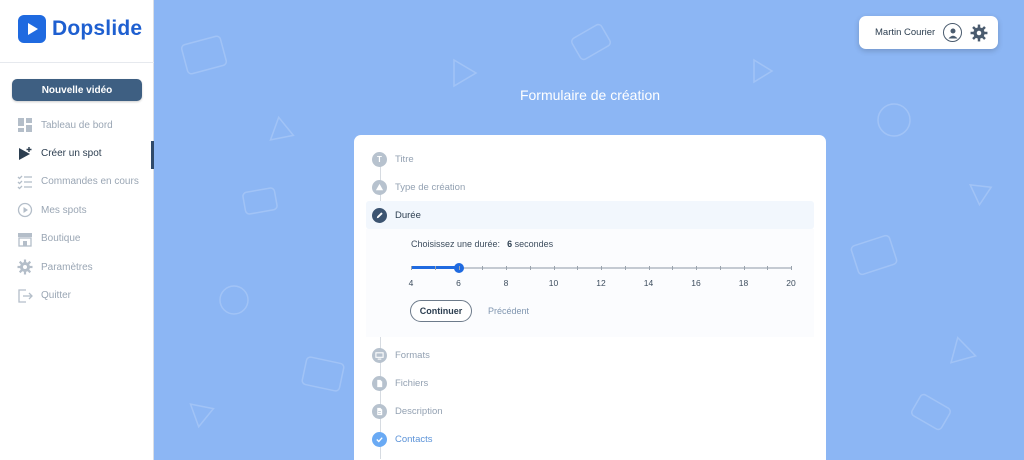 The width and height of the screenshot is (1024, 460). I want to click on shop-icon, so click(25, 239).